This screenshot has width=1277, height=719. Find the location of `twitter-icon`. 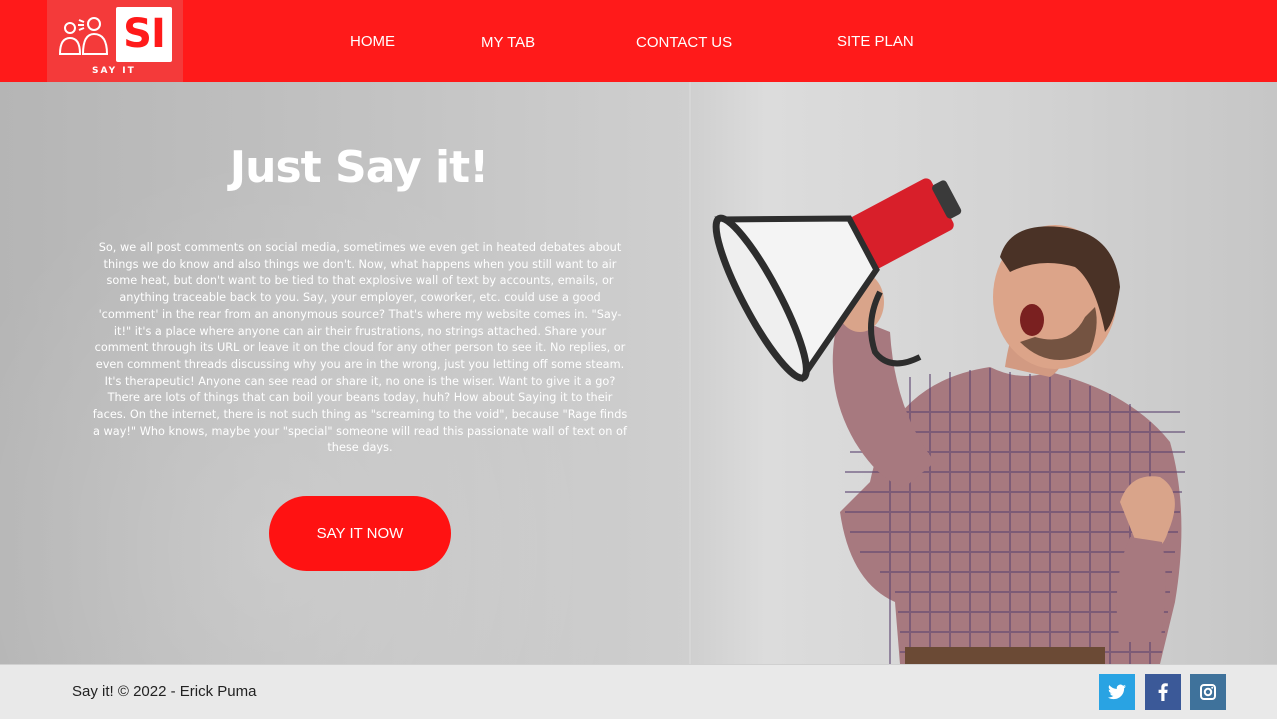

twitter-icon is located at coordinates (1117, 692).